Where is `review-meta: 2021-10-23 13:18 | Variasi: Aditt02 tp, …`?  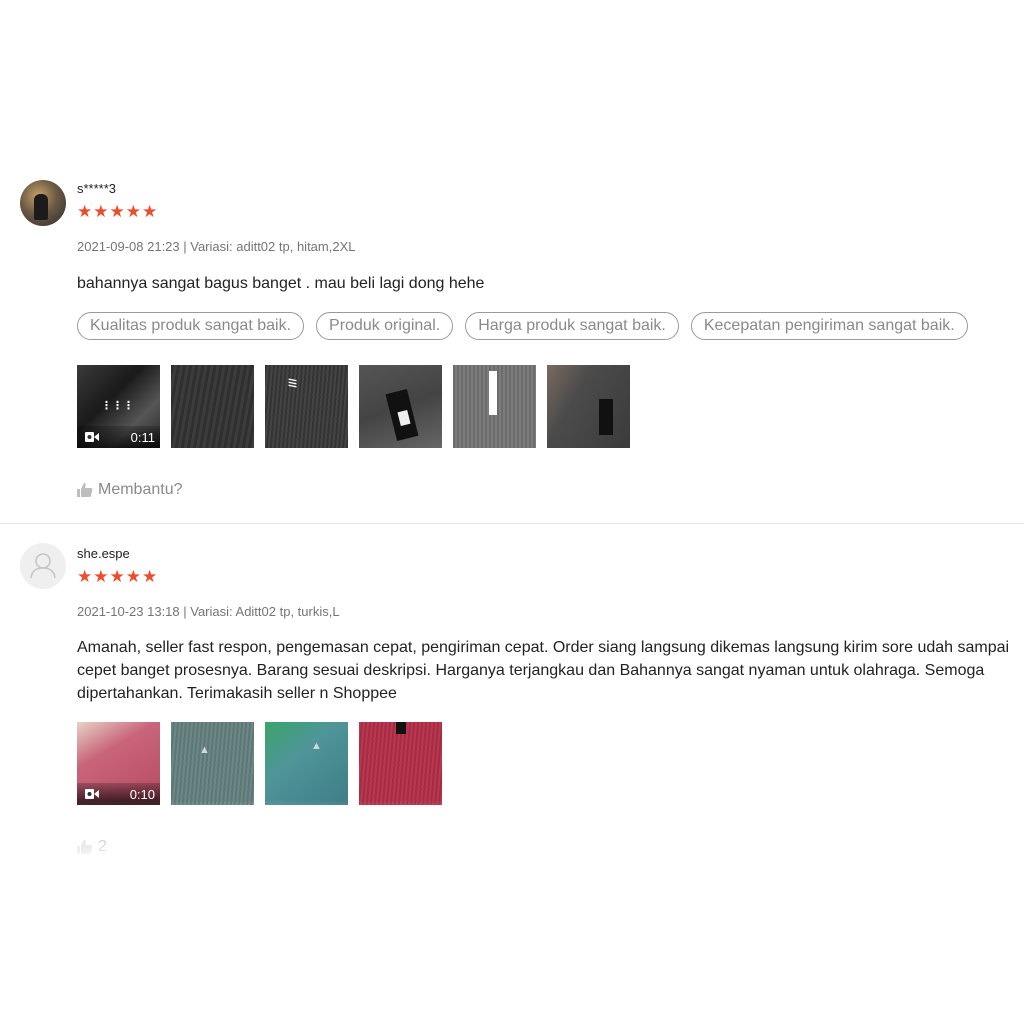 review-meta: 2021-10-23 13:18 | Variasi: Aditt02 tp, … is located at coordinates (208, 611).